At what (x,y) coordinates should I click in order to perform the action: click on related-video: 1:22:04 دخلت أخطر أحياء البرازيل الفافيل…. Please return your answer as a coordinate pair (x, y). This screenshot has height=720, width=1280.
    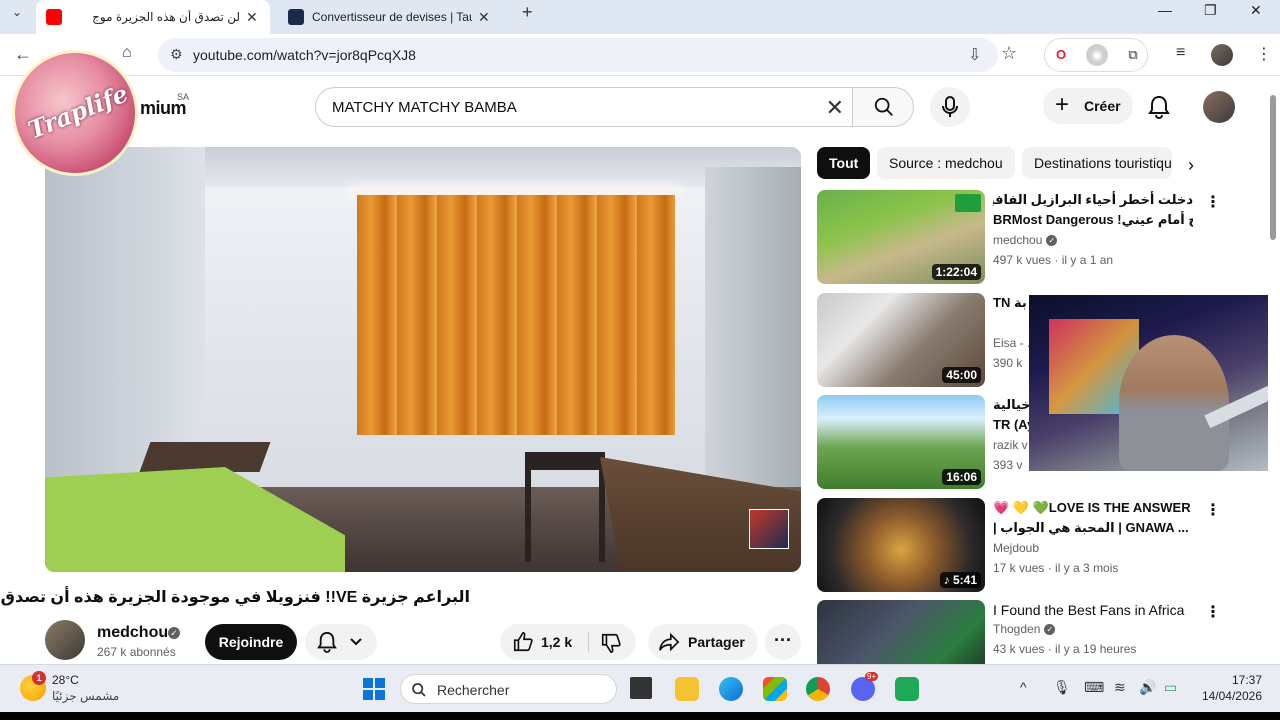
    Looking at the image, I should click on (1019, 238).